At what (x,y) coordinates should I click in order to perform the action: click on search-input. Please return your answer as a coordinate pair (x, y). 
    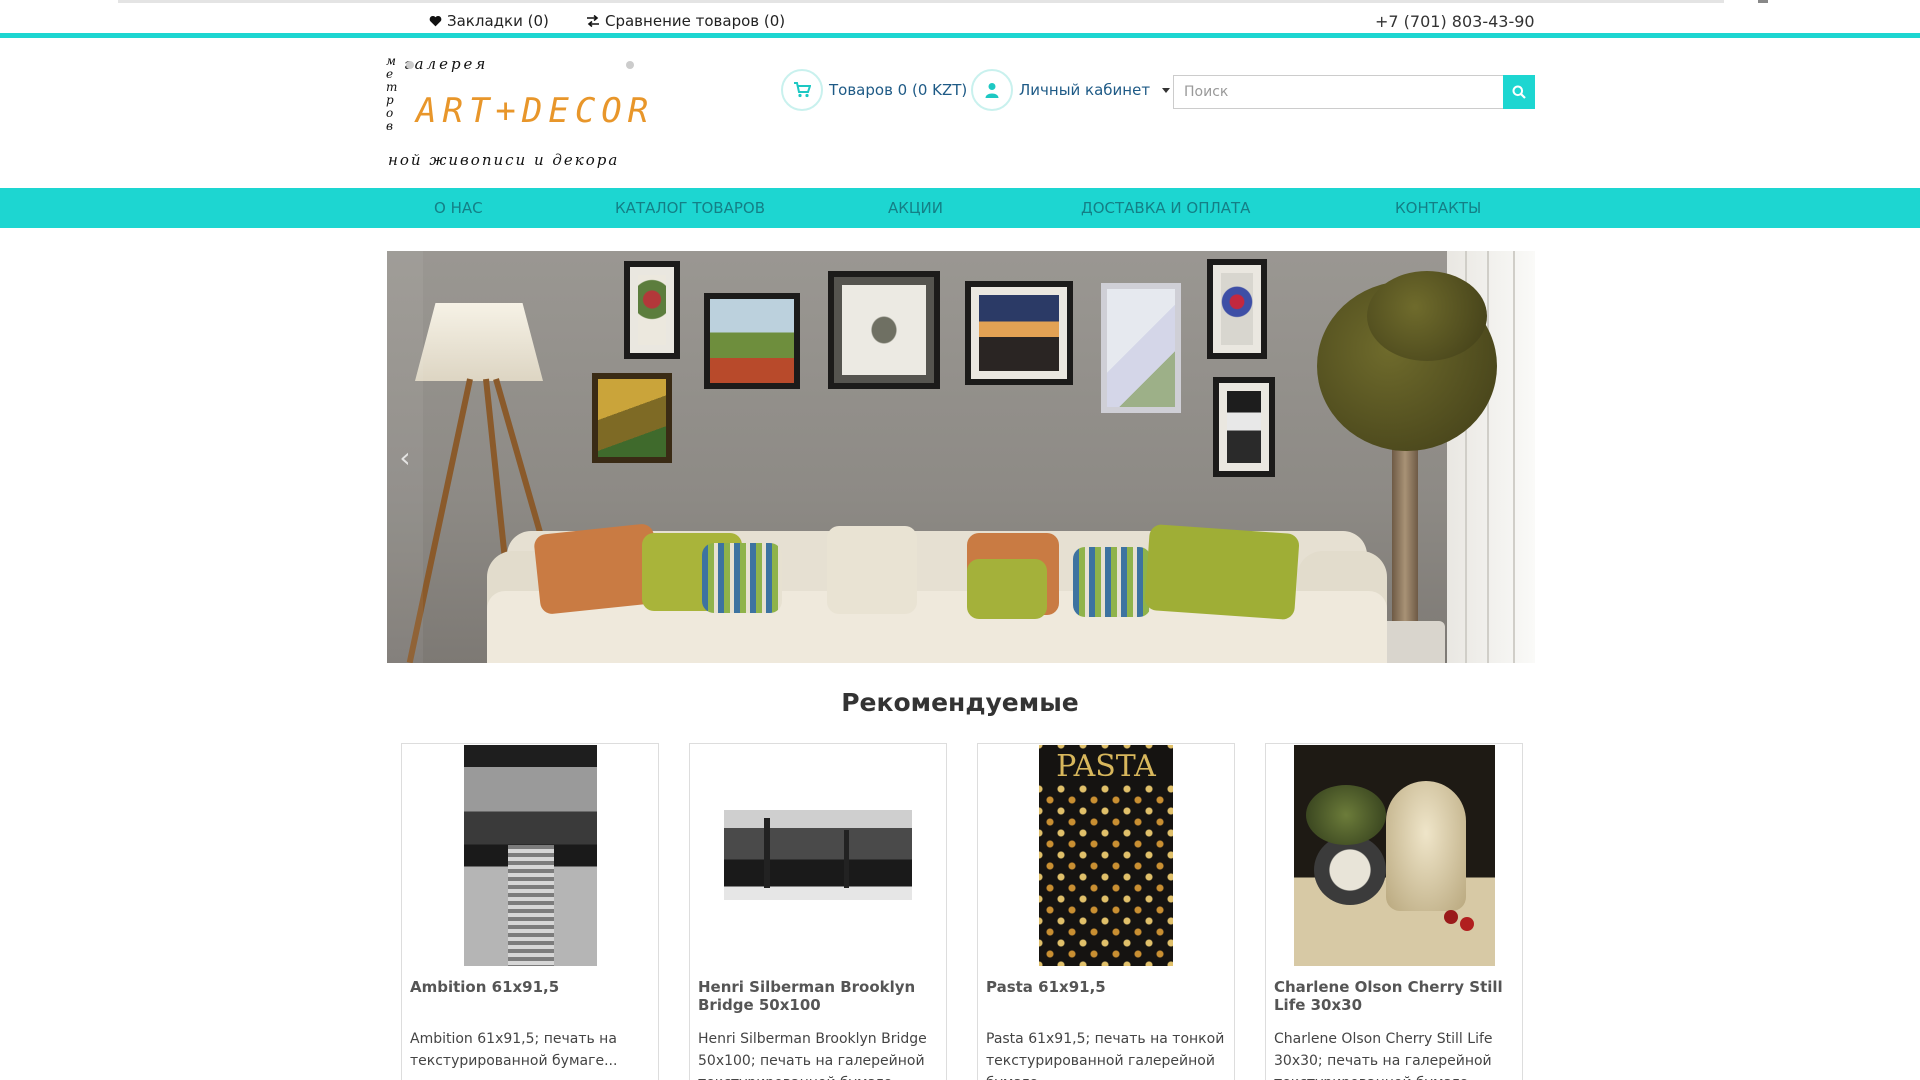
    Looking at the image, I should click on (1338, 92).